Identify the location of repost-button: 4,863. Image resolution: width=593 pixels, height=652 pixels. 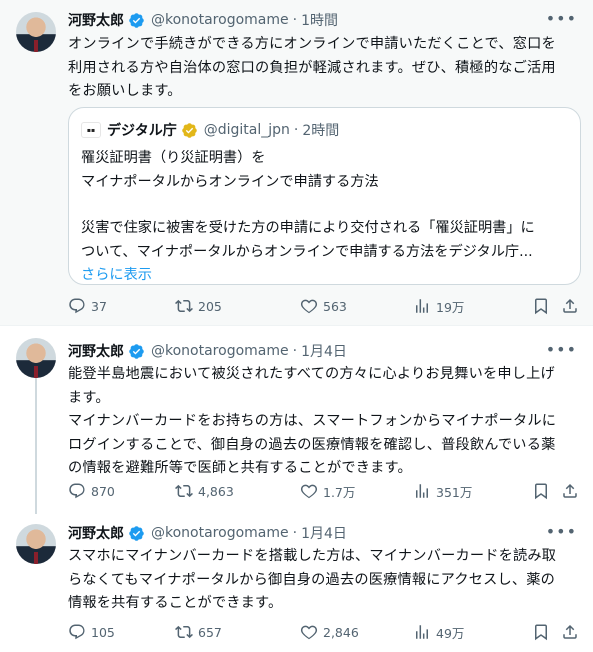
(204, 491).